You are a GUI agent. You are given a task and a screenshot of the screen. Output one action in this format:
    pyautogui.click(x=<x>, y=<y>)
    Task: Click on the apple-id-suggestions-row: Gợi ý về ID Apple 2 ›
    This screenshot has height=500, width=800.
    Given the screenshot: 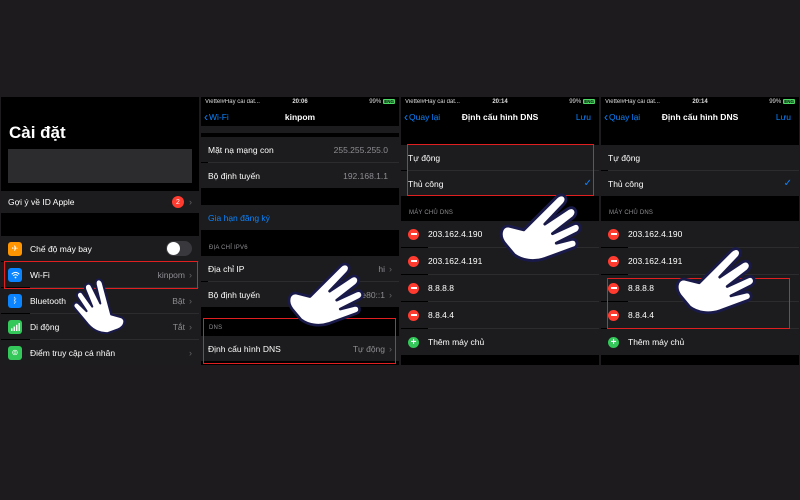 What is the action you would take?
    pyautogui.click(x=100, y=202)
    